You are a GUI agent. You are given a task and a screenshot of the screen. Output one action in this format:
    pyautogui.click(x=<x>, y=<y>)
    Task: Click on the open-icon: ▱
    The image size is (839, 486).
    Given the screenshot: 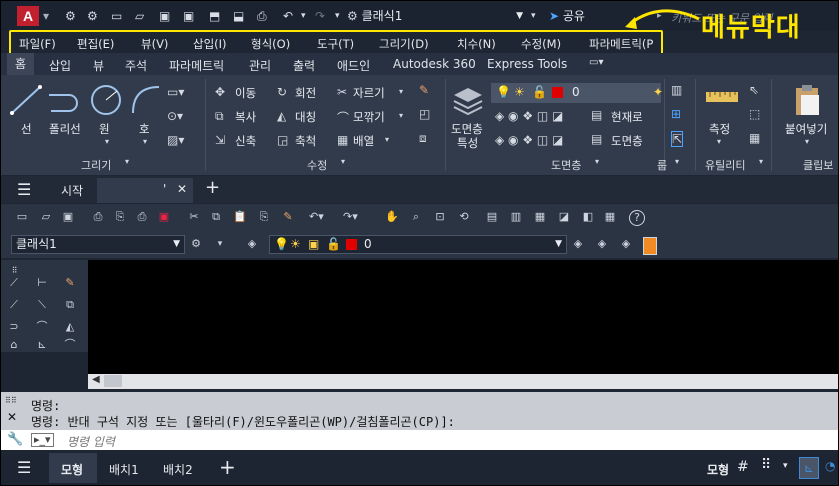 What is the action you would take?
    pyautogui.click(x=46, y=217)
    